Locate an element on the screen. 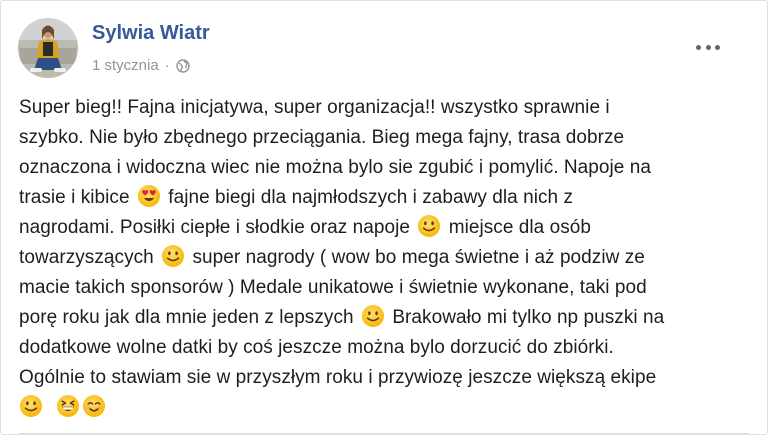 The image size is (768, 435). post-meta: 1 stycznia · is located at coordinates (141, 65).